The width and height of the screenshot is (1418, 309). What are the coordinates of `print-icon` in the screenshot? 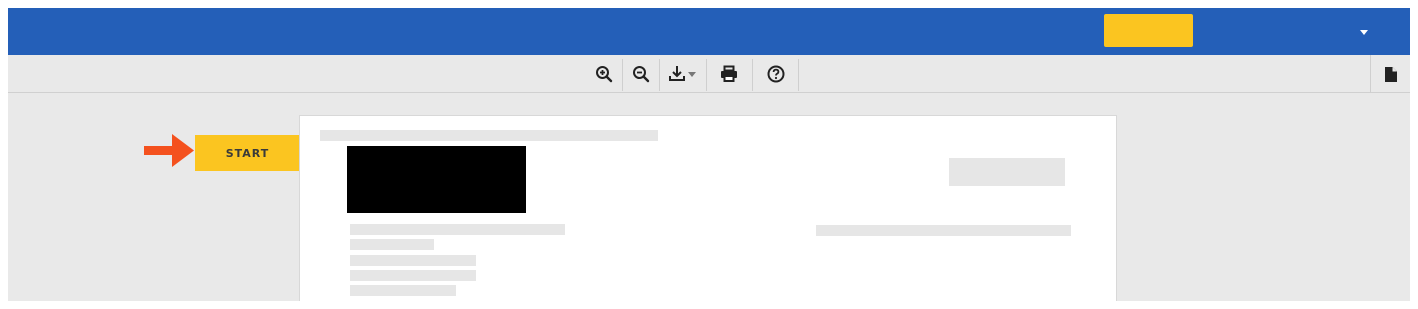 It's located at (729, 73).